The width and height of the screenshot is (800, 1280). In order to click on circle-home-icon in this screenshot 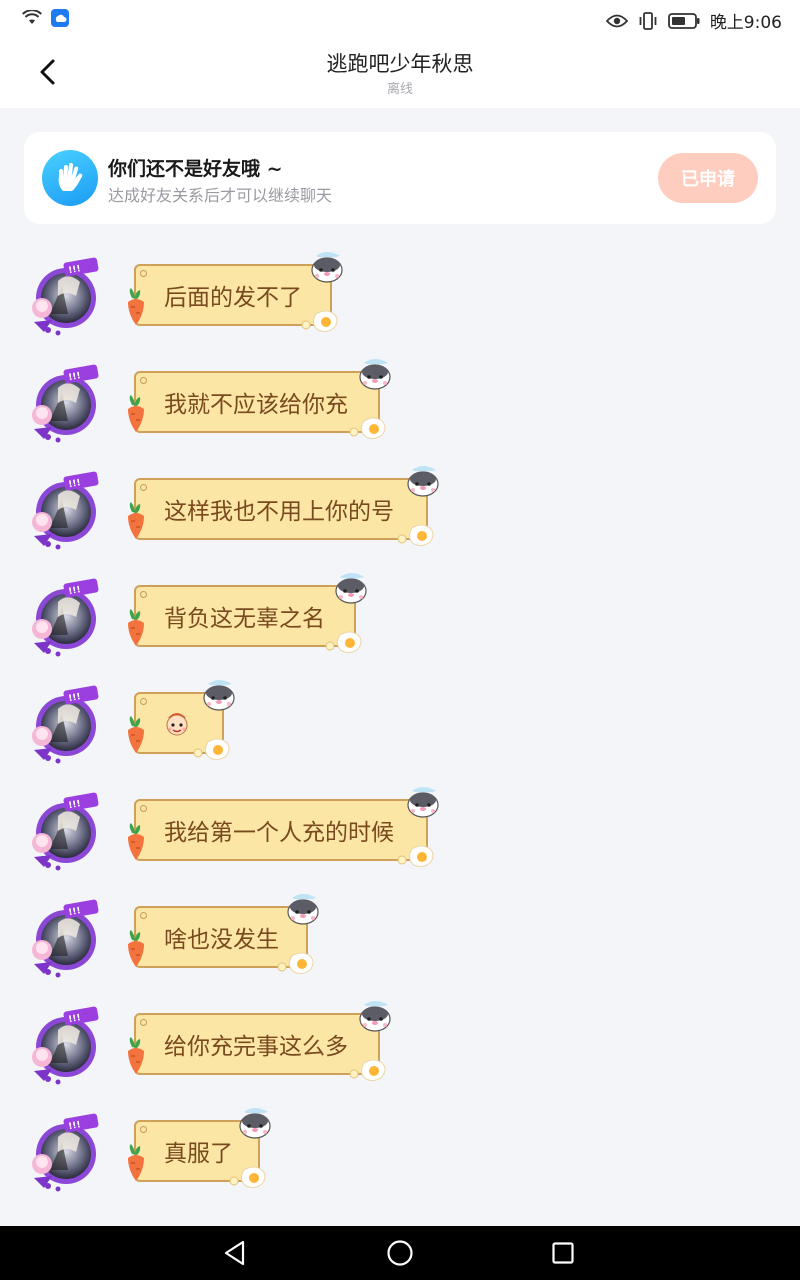, I will do `click(400, 1253)`.